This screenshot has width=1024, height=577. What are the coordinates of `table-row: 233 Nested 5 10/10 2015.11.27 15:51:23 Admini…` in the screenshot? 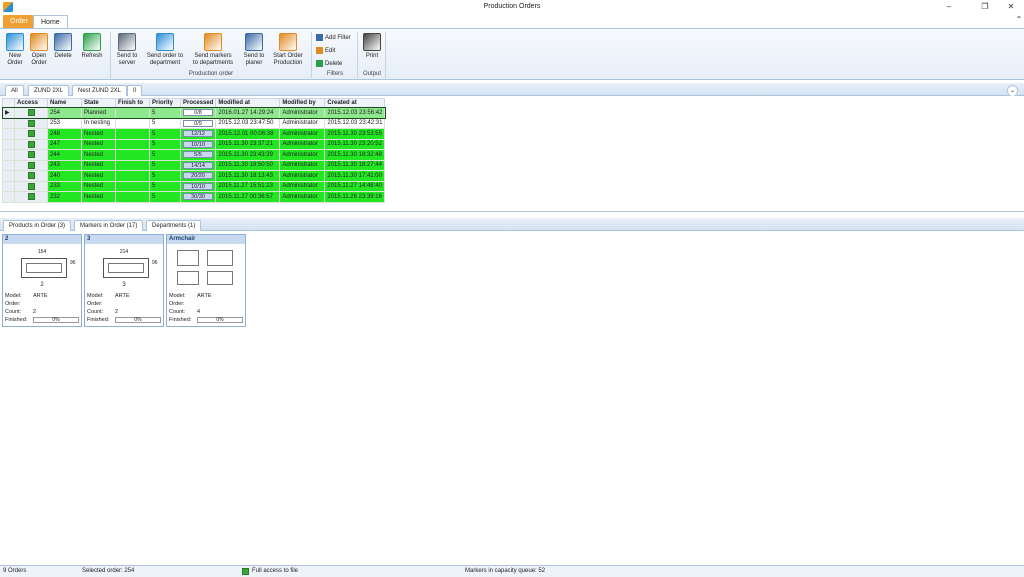 It's located at (194, 186).